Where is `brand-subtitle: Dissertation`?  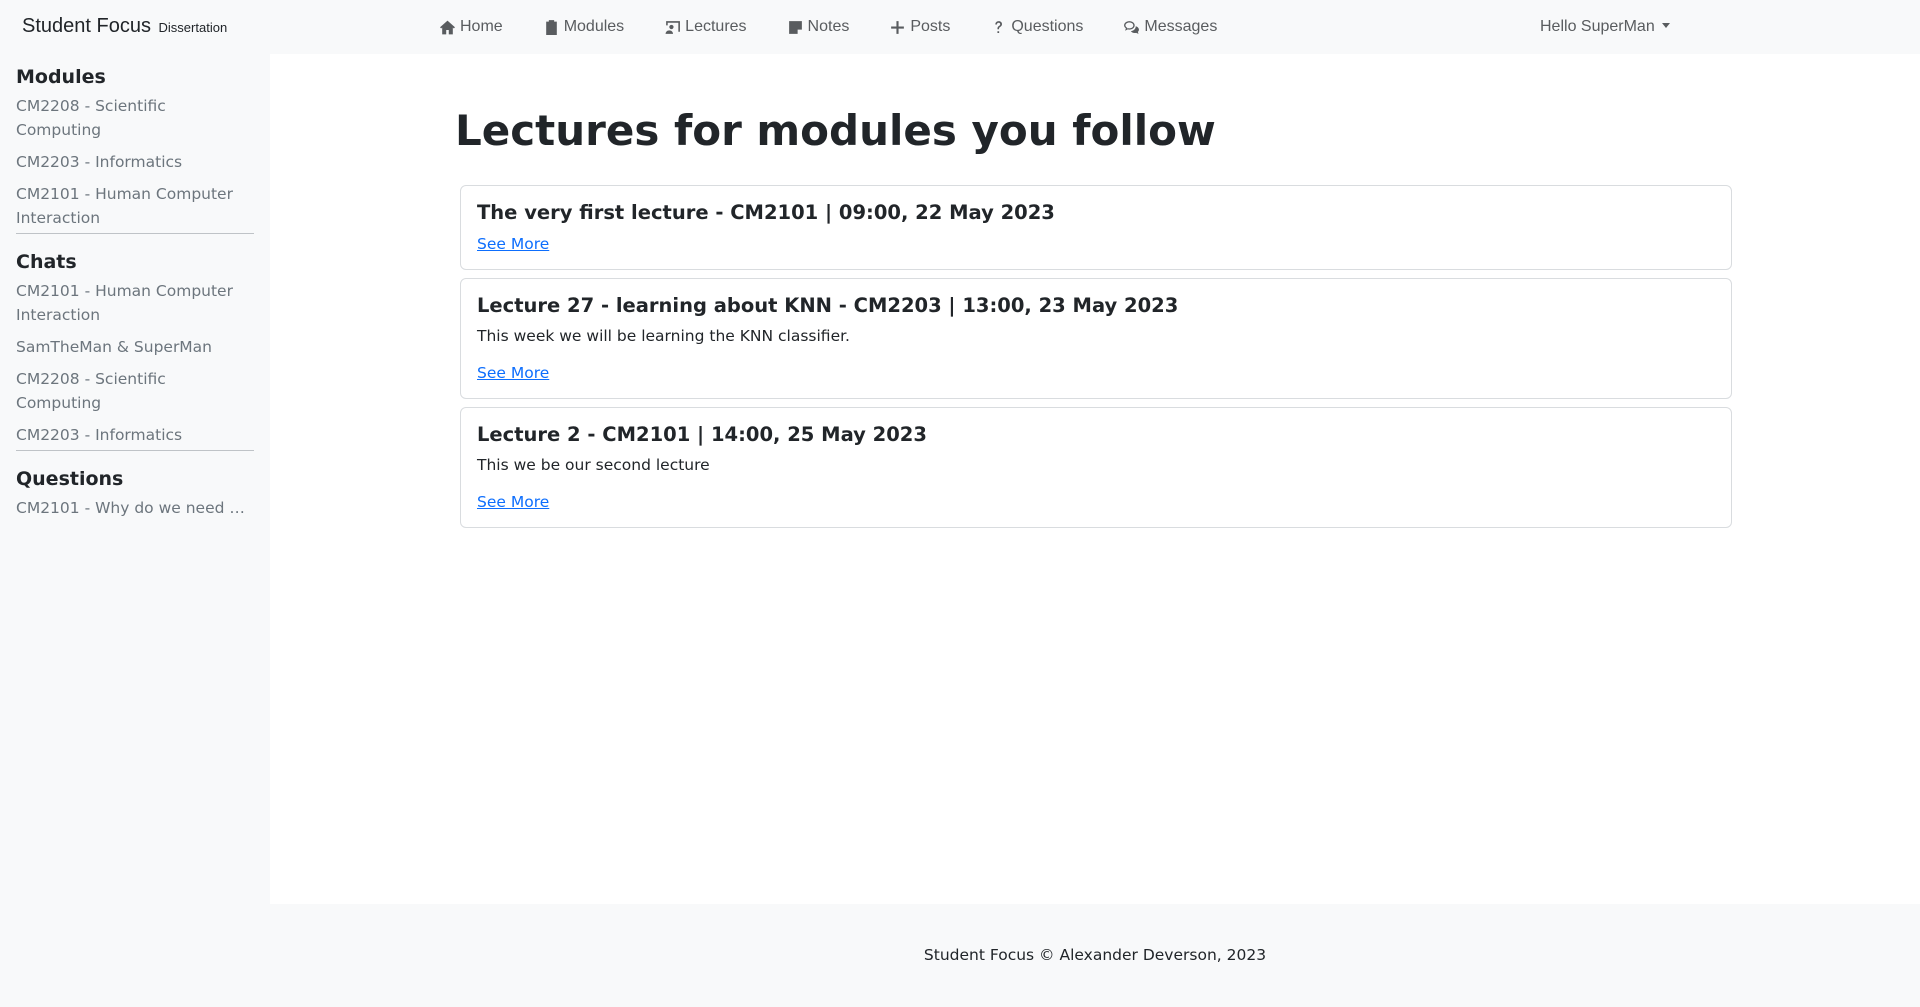 brand-subtitle: Dissertation is located at coordinates (193, 27).